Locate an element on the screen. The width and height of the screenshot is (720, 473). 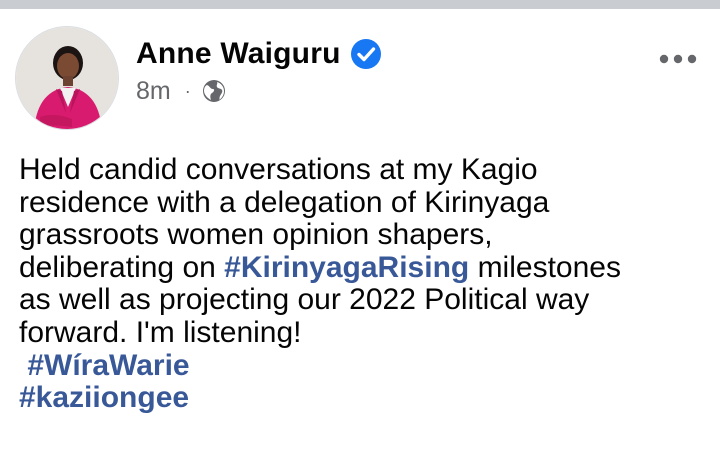
post-header: Anne Waiguru is located at coordinates (259, 54).